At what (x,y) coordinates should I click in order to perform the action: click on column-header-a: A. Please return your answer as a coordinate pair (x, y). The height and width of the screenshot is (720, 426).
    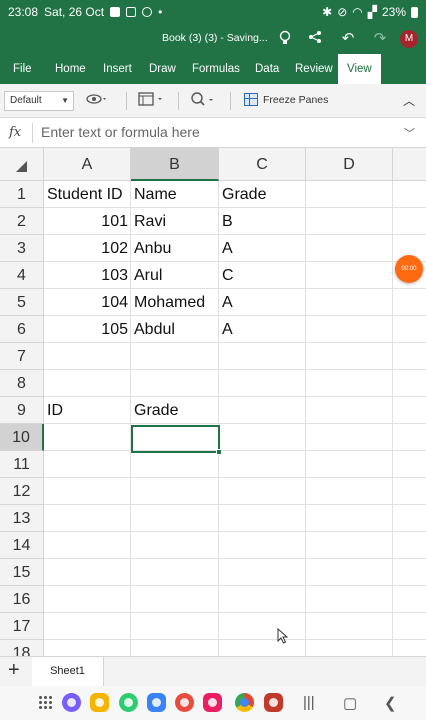
    Looking at the image, I should click on (87, 164).